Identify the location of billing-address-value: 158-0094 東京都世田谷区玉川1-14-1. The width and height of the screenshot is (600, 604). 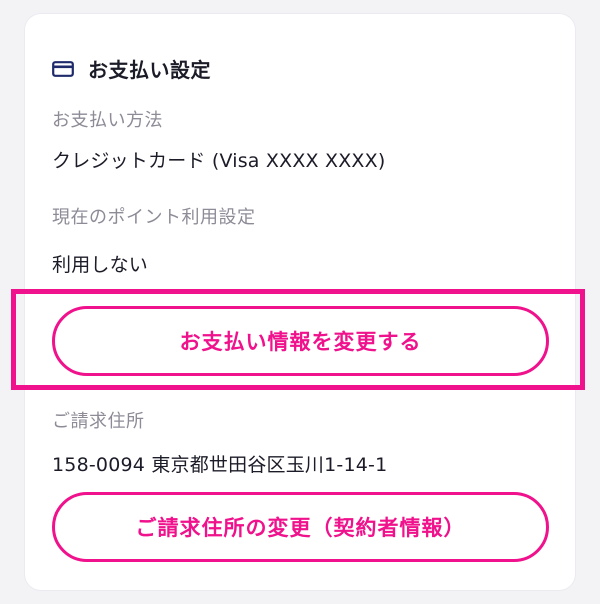
(220, 465).